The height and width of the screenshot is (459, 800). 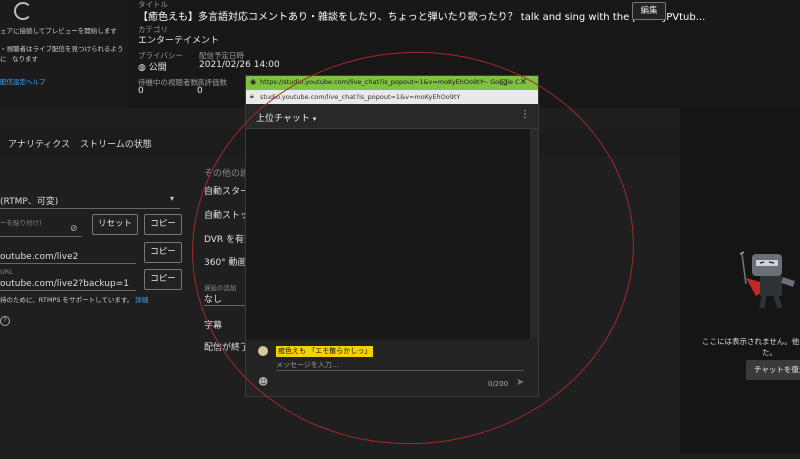 I want to click on chat-panel: ここには表示されません。他ウィン た。 チャットを復元, so click(x=740, y=281).